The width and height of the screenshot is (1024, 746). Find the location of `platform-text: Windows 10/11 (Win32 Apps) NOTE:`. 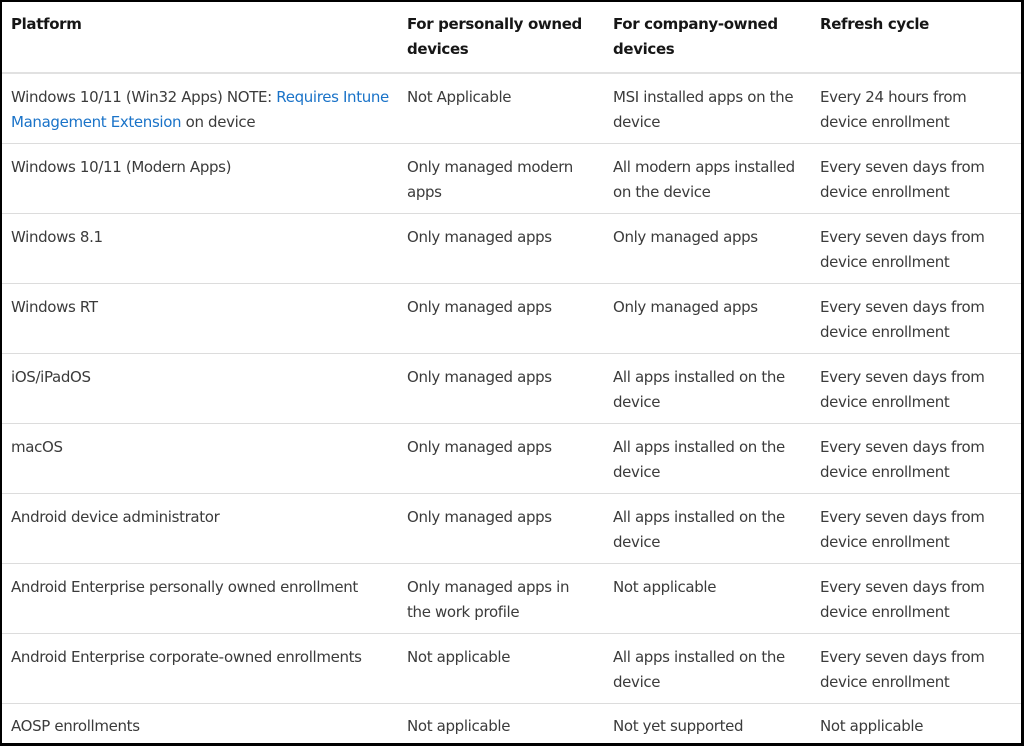

platform-text: Windows 10/11 (Win32 Apps) NOTE: is located at coordinates (144, 97).